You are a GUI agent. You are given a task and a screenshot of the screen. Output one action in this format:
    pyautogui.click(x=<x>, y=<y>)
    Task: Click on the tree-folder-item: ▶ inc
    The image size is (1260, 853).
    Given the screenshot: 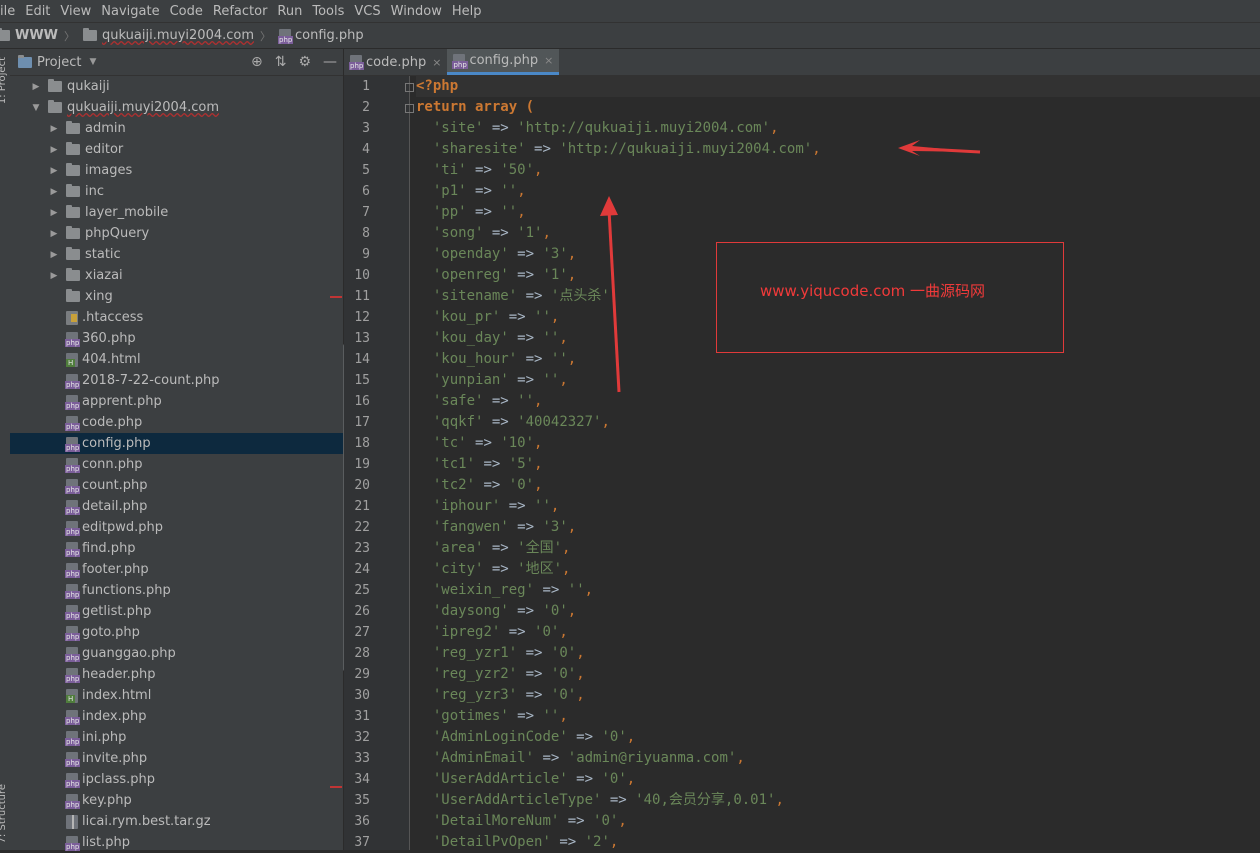 What is the action you would take?
    pyautogui.click(x=176, y=191)
    